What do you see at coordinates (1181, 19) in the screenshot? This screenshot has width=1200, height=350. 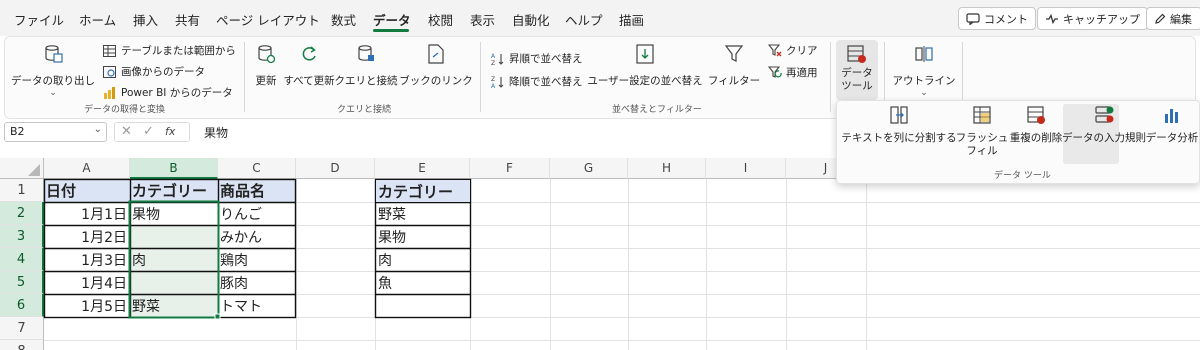 I see `edit-label: 編集` at bounding box center [1181, 19].